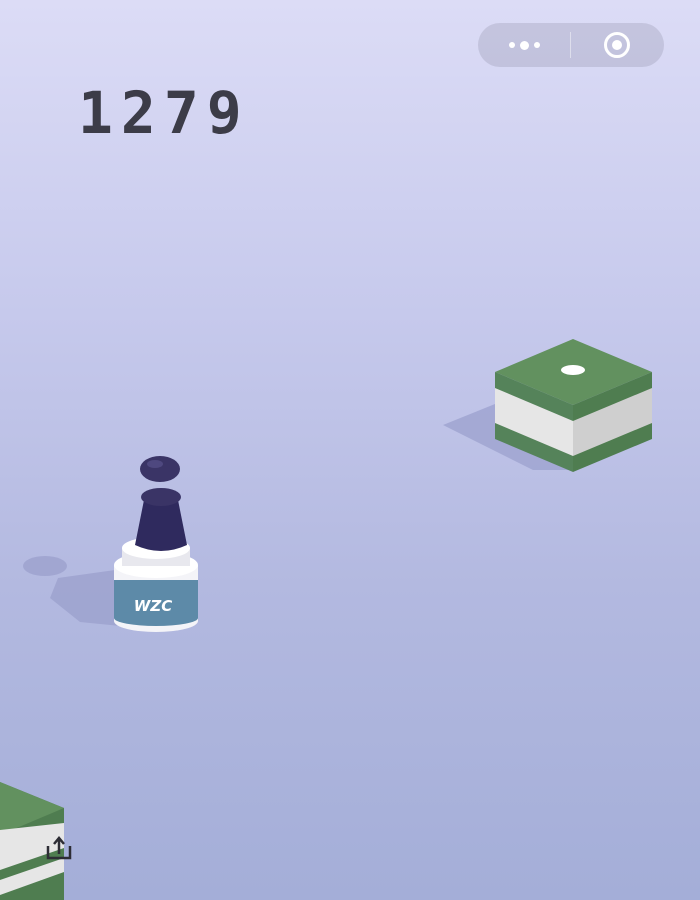 This screenshot has width=700, height=900. Describe the element at coordinates (573, 370) in the screenshot. I see `platform-center-marker` at that location.